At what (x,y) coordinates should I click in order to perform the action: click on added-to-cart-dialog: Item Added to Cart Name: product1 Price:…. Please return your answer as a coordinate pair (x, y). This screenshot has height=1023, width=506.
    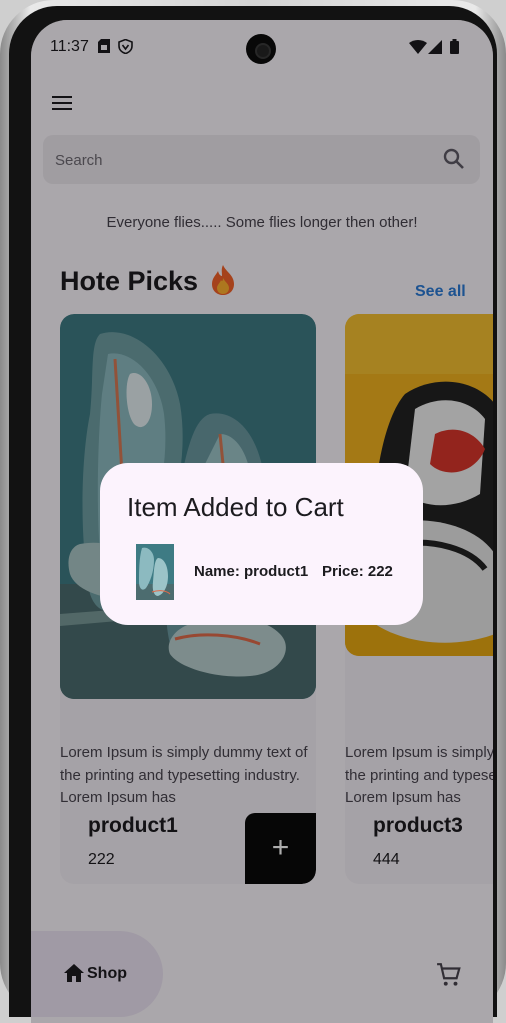
    Looking at the image, I should click on (261, 544).